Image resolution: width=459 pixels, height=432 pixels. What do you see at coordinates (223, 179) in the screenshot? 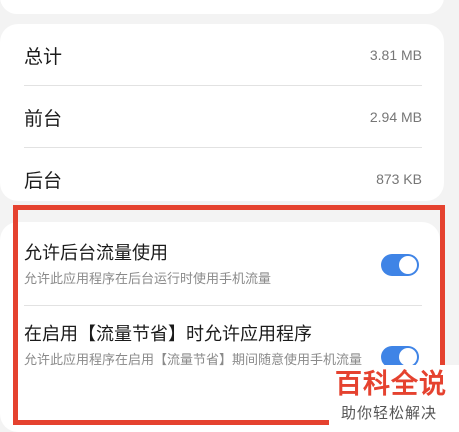
I see `usage-row-background: 后台 873 KB` at bounding box center [223, 179].